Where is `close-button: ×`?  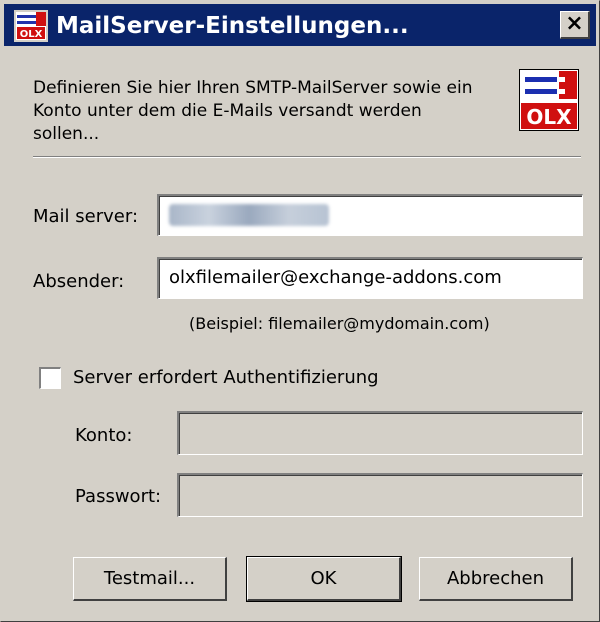 close-button: × is located at coordinates (575, 25).